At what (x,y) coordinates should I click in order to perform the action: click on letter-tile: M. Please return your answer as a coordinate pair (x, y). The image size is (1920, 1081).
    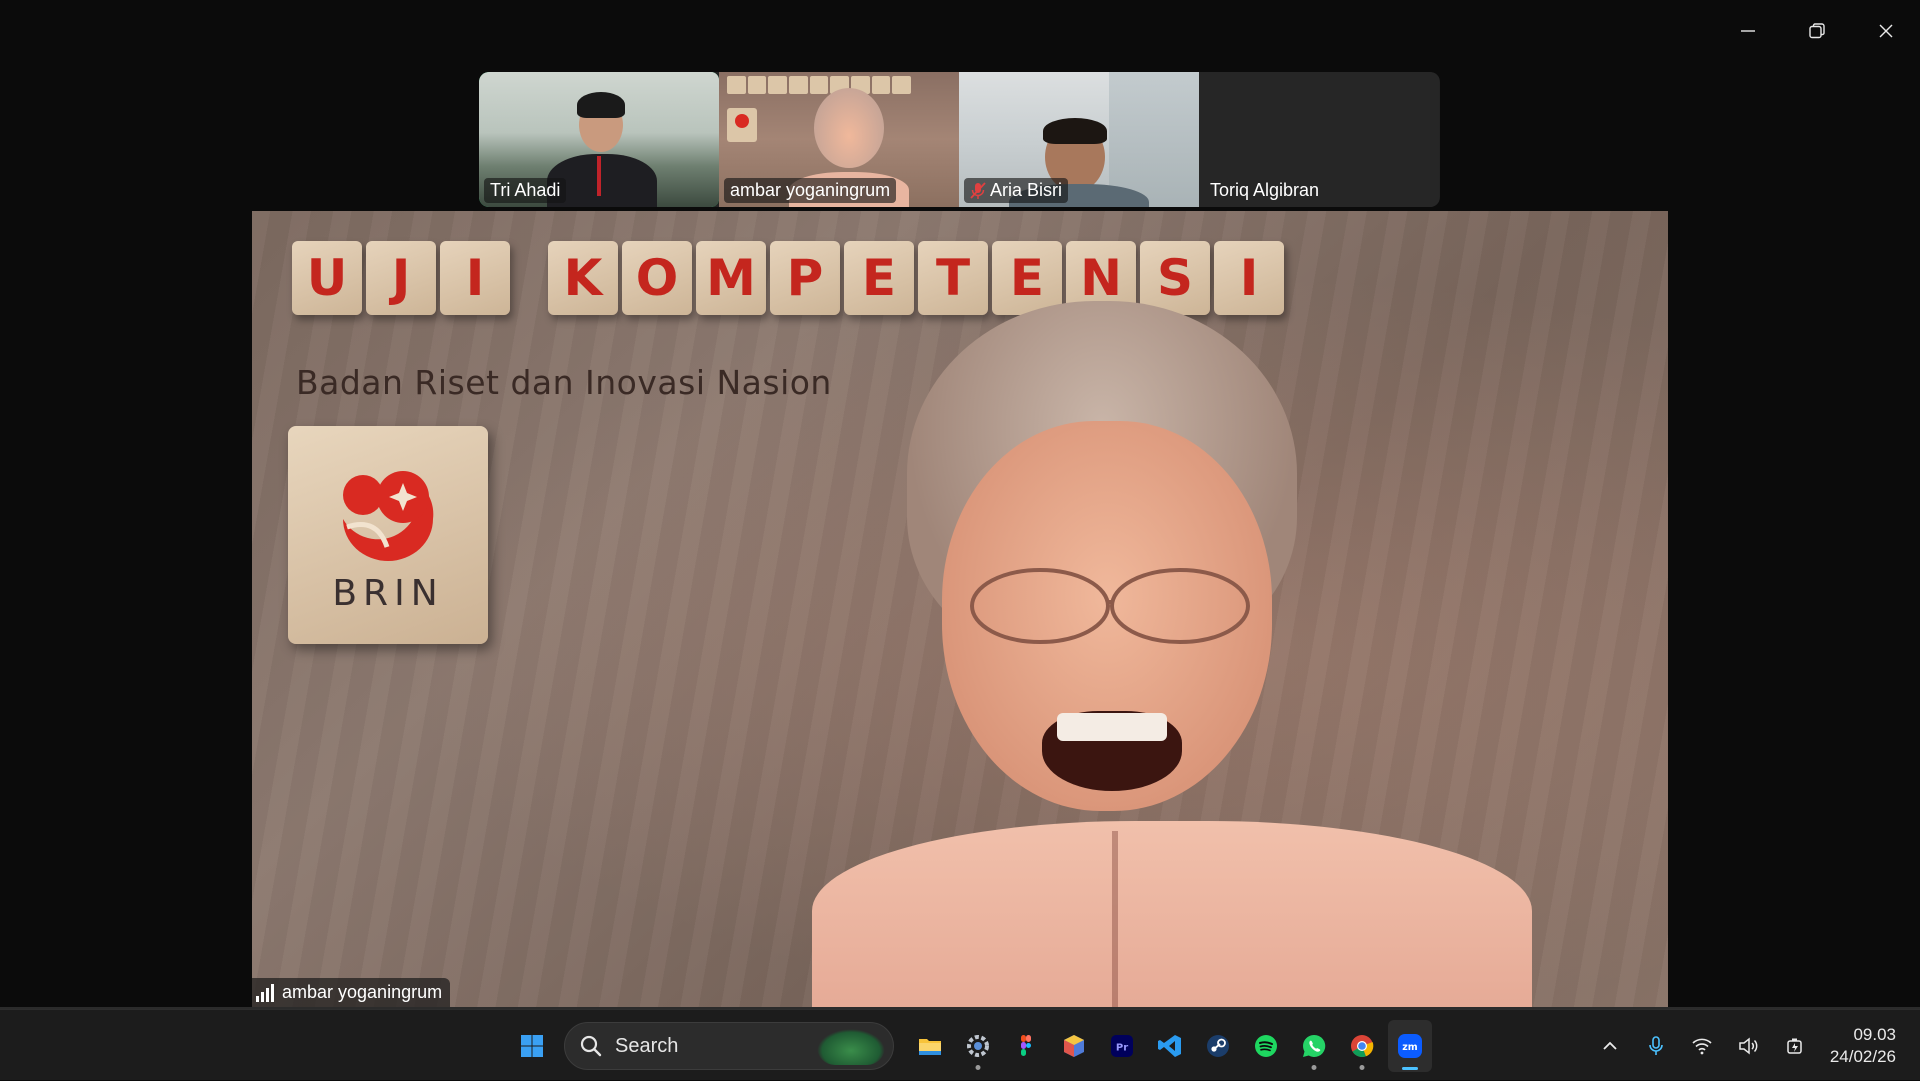
    Looking at the image, I should click on (731, 278).